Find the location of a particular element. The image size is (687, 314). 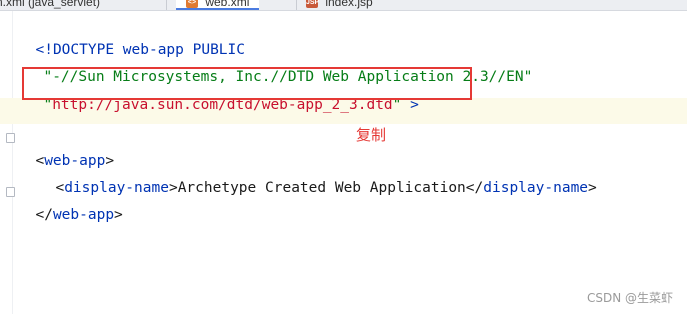

tag-close-bracket: > is located at coordinates (173, 188).